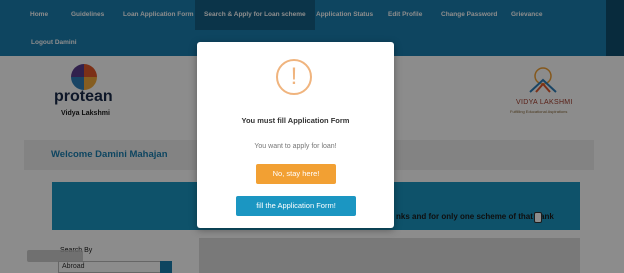 The image size is (624, 273). I want to click on dialog-title: You must fill Application Form, so click(295, 120).